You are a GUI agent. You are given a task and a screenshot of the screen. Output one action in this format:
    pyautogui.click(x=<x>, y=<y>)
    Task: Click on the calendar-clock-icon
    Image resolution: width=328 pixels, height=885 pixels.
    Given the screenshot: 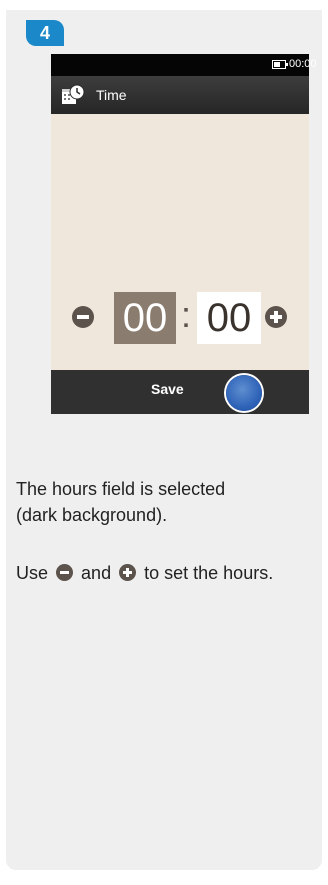 What is the action you would take?
    pyautogui.click(x=73, y=94)
    